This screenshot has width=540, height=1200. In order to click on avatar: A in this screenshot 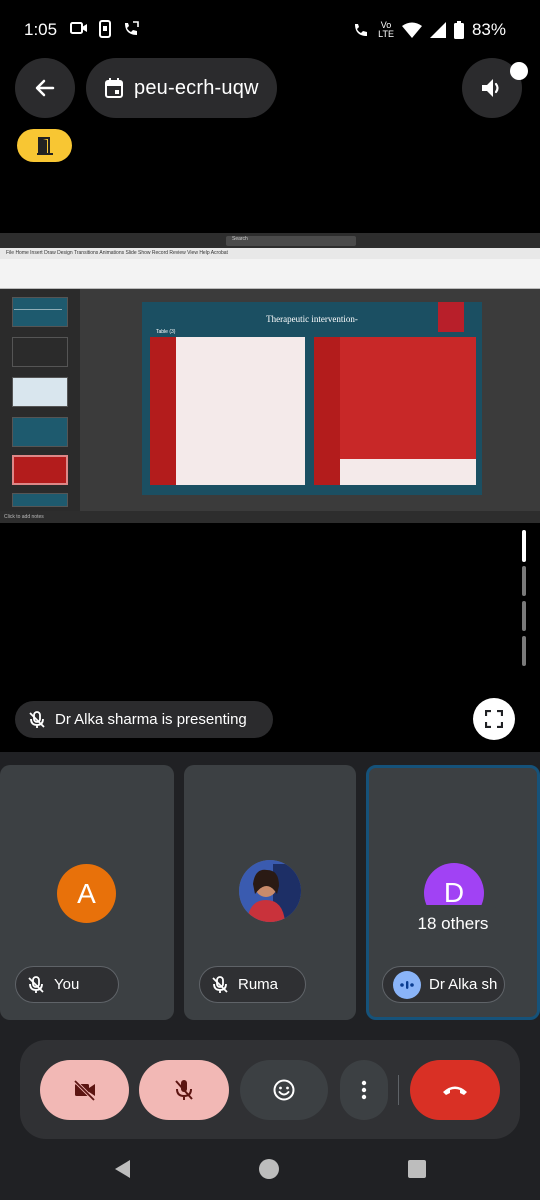, I will do `click(86, 893)`.